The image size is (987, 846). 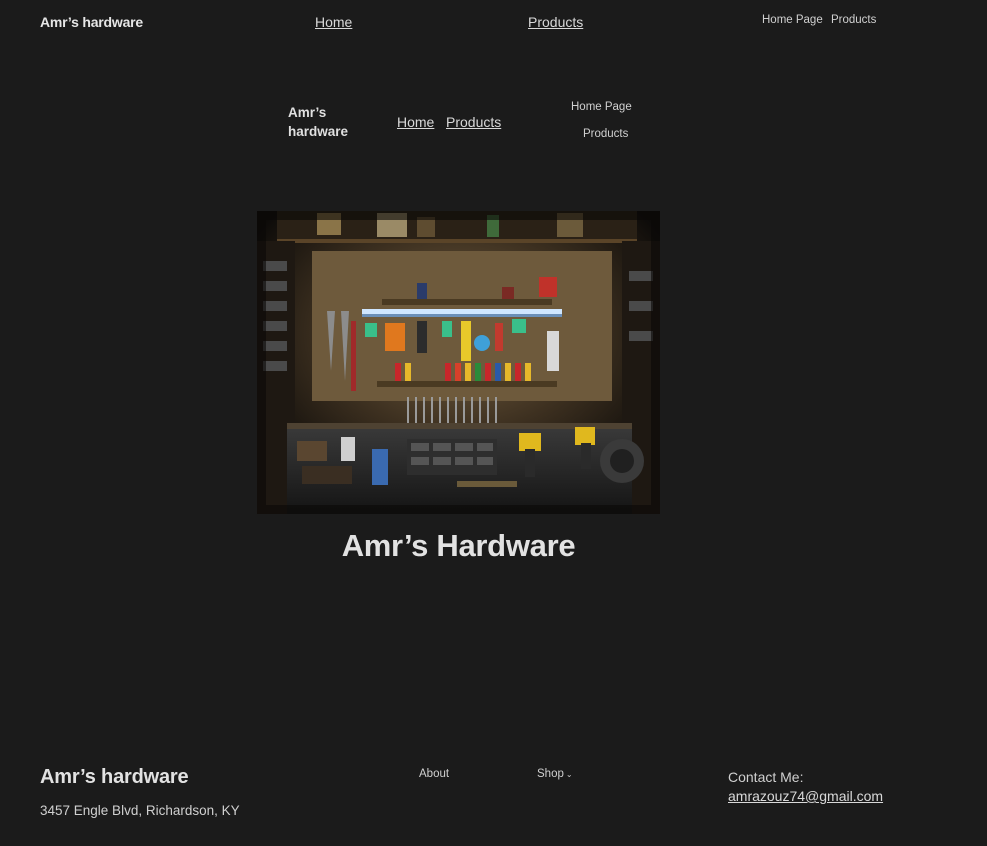 I want to click on inner-nav-link-products: Products, so click(x=473, y=122).